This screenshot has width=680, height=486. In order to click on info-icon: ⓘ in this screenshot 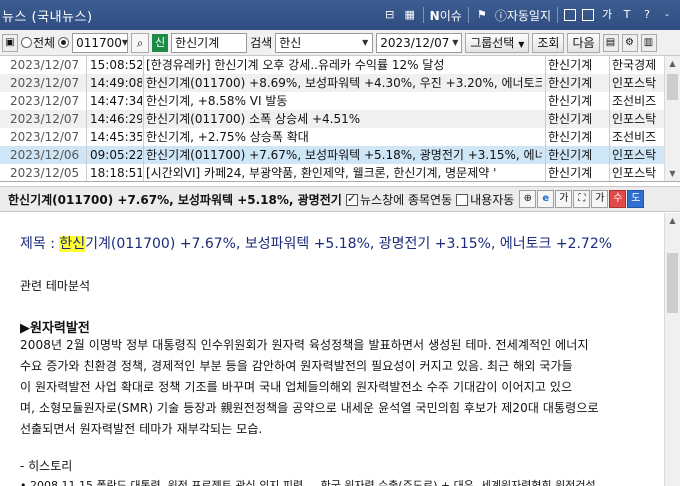, I will do `click(500, 15)`.